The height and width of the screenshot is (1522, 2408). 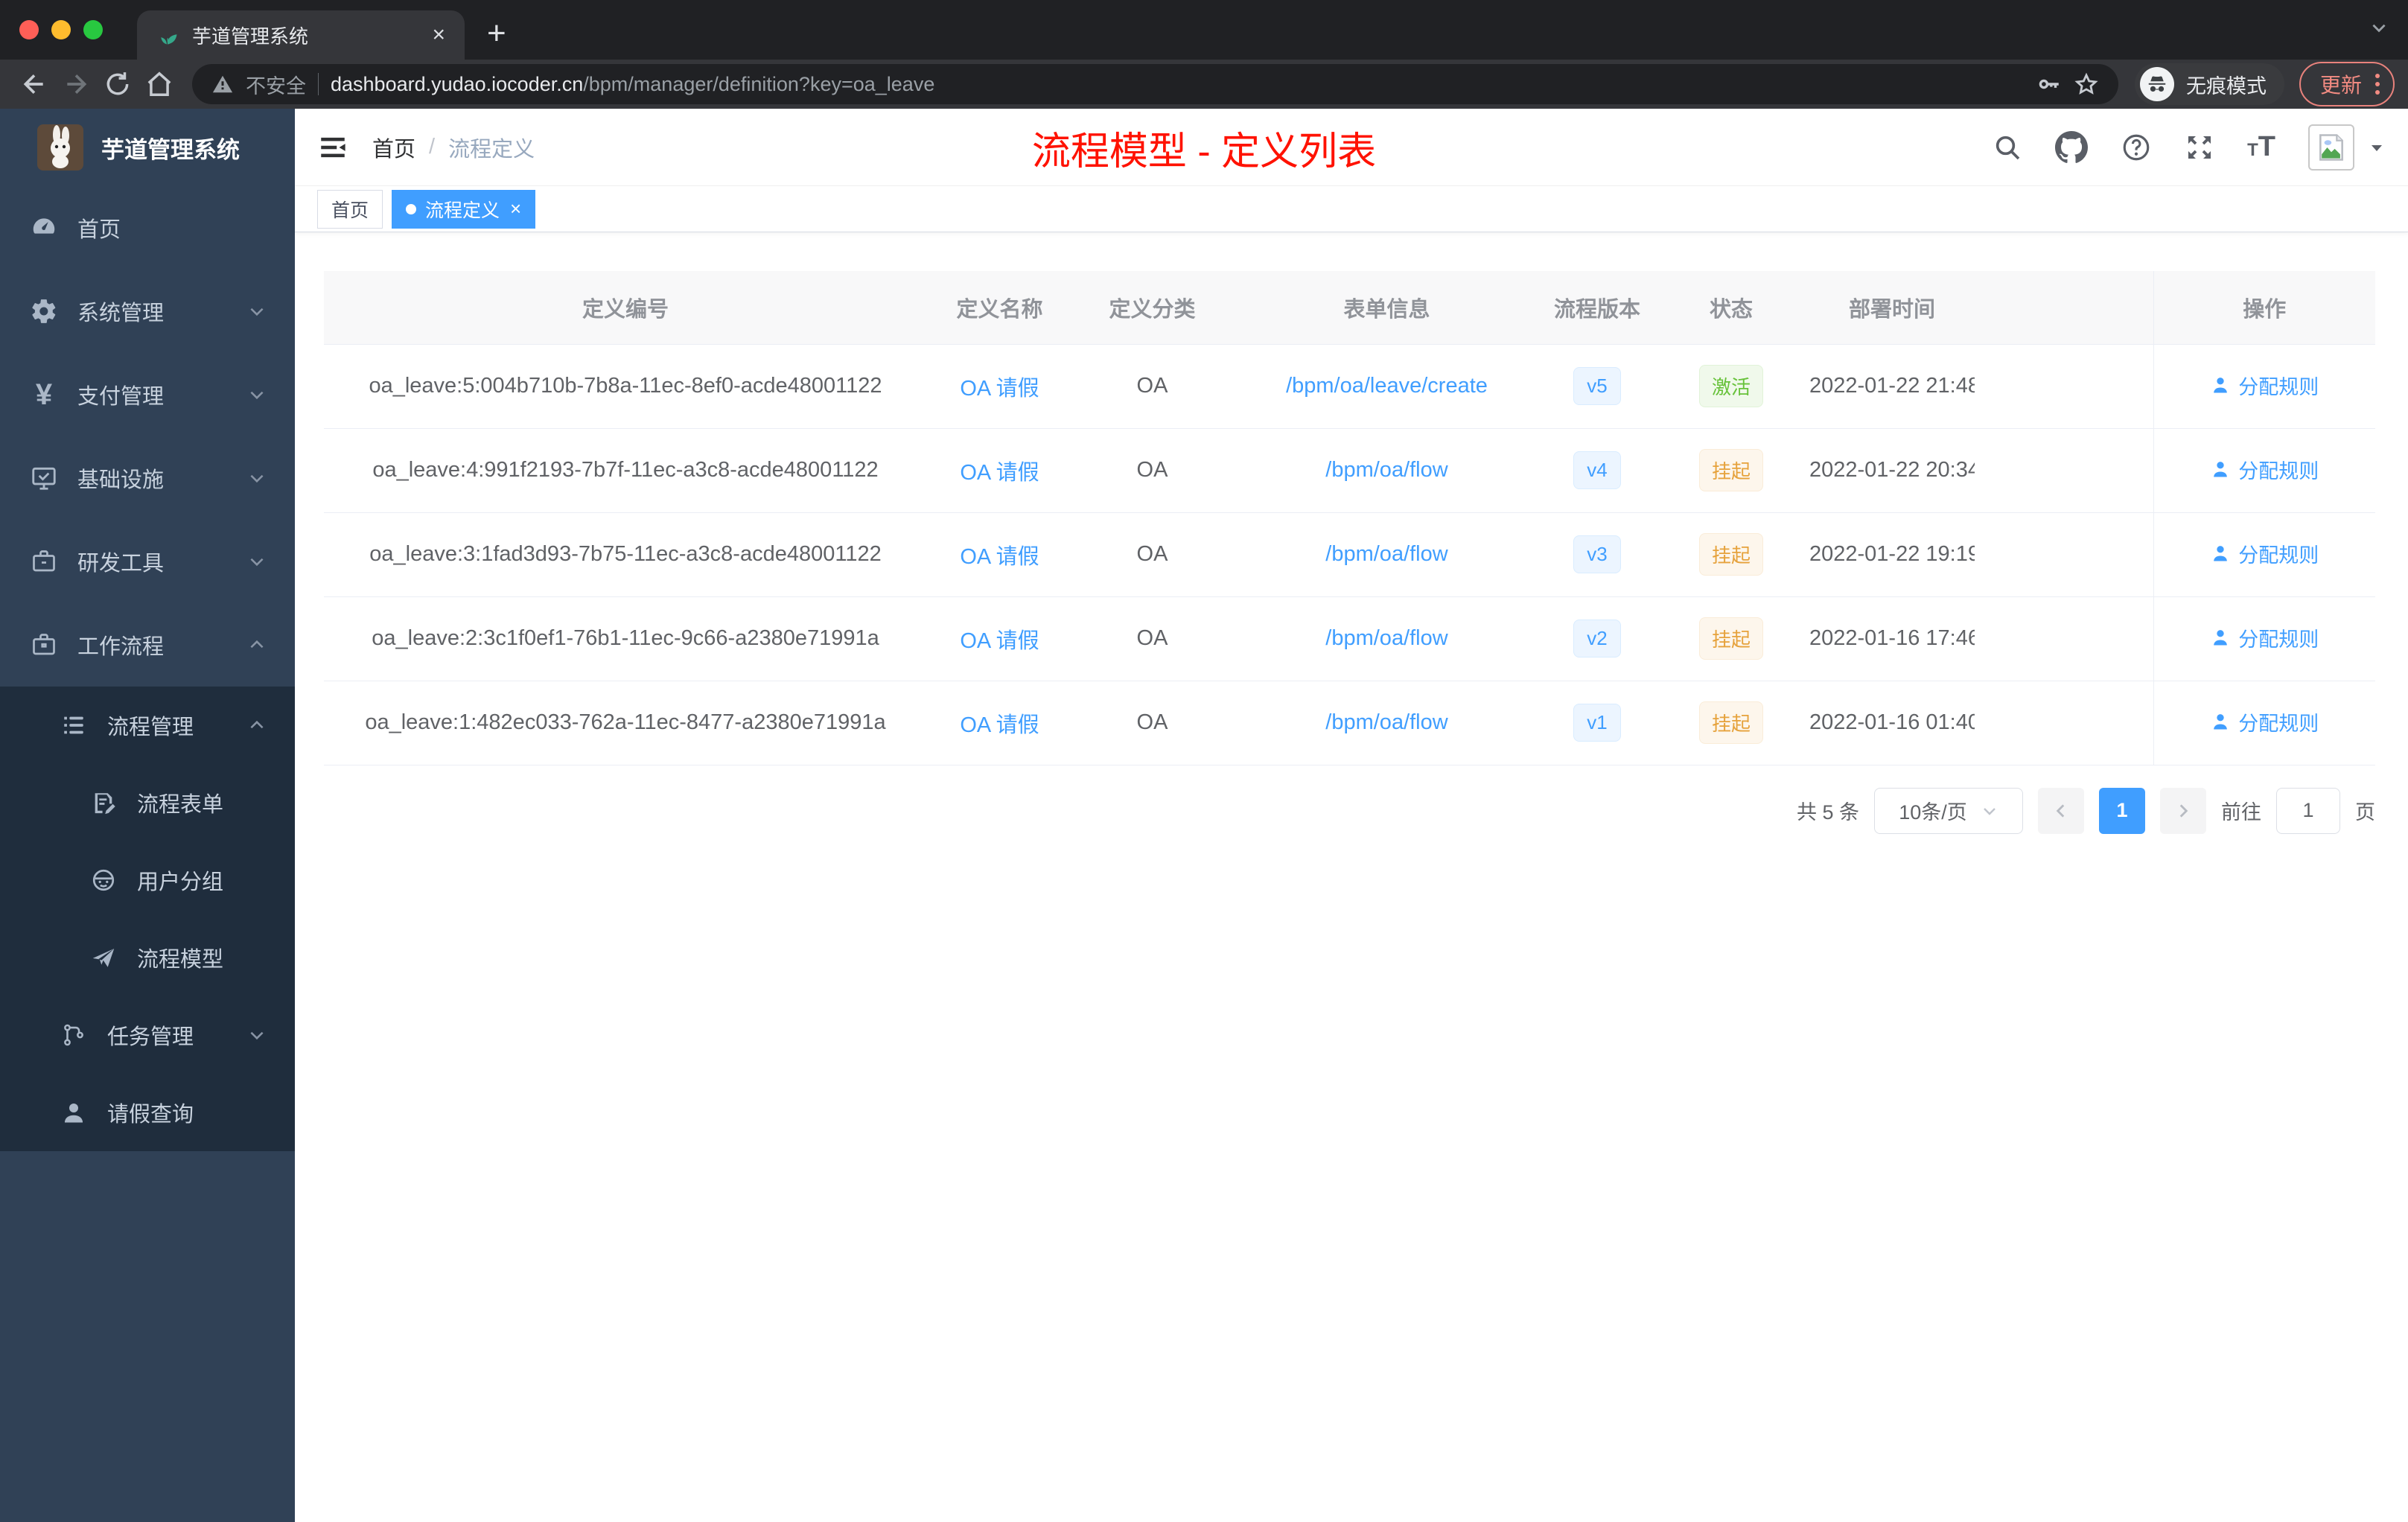 What do you see at coordinates (76, 84) in the screenshot?
I see `forward-button` at bounding box center [76, 84].